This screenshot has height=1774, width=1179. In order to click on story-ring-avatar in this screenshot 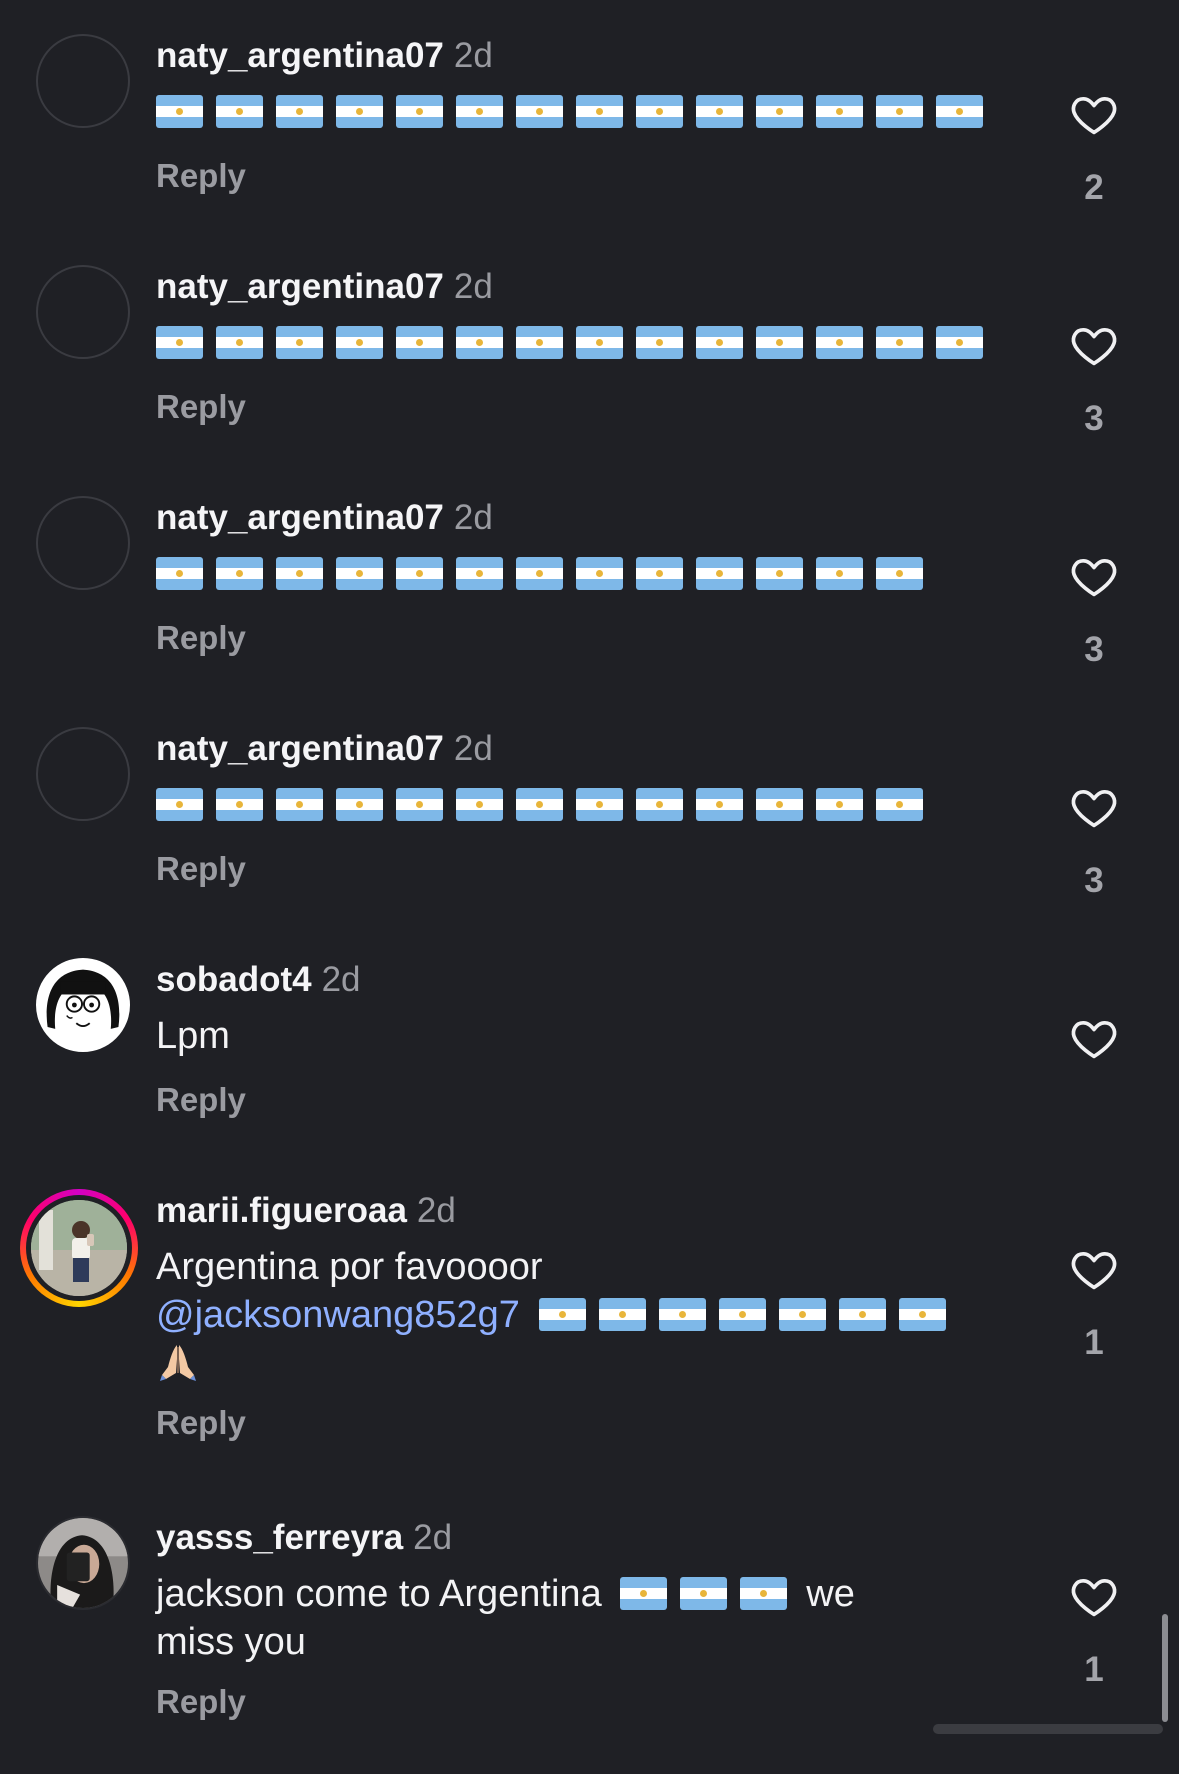, I will do `click(79, 1248)`.